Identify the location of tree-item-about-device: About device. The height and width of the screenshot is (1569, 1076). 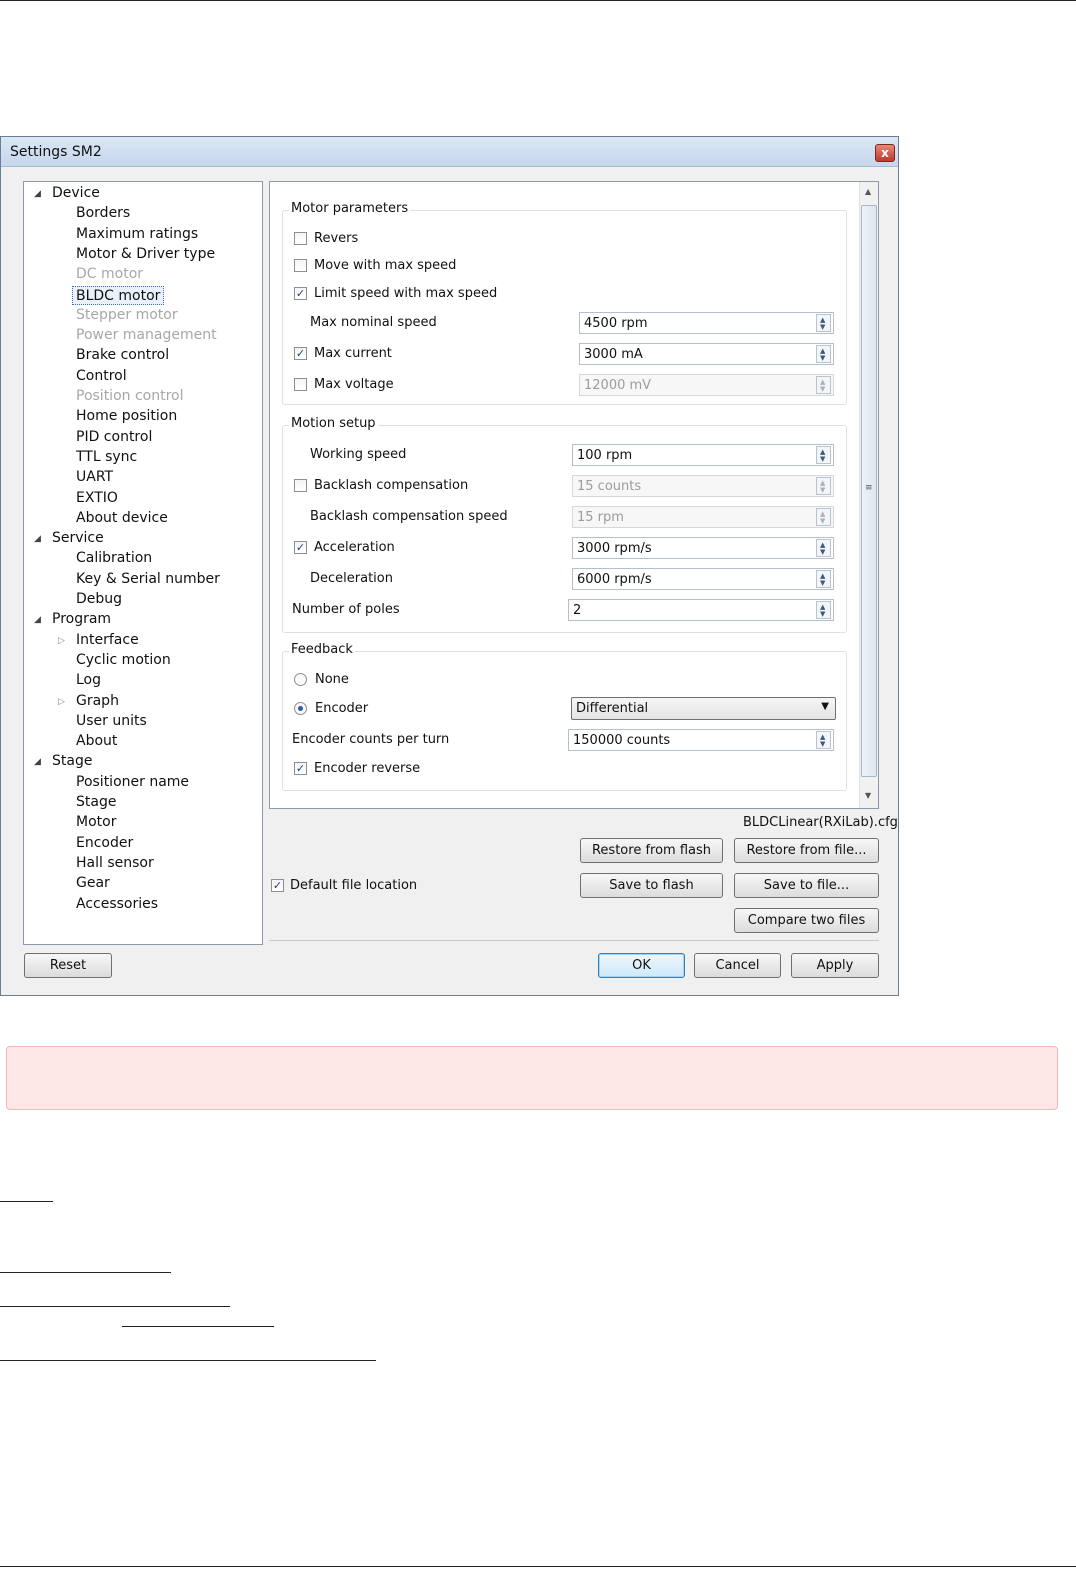
(122, 518).